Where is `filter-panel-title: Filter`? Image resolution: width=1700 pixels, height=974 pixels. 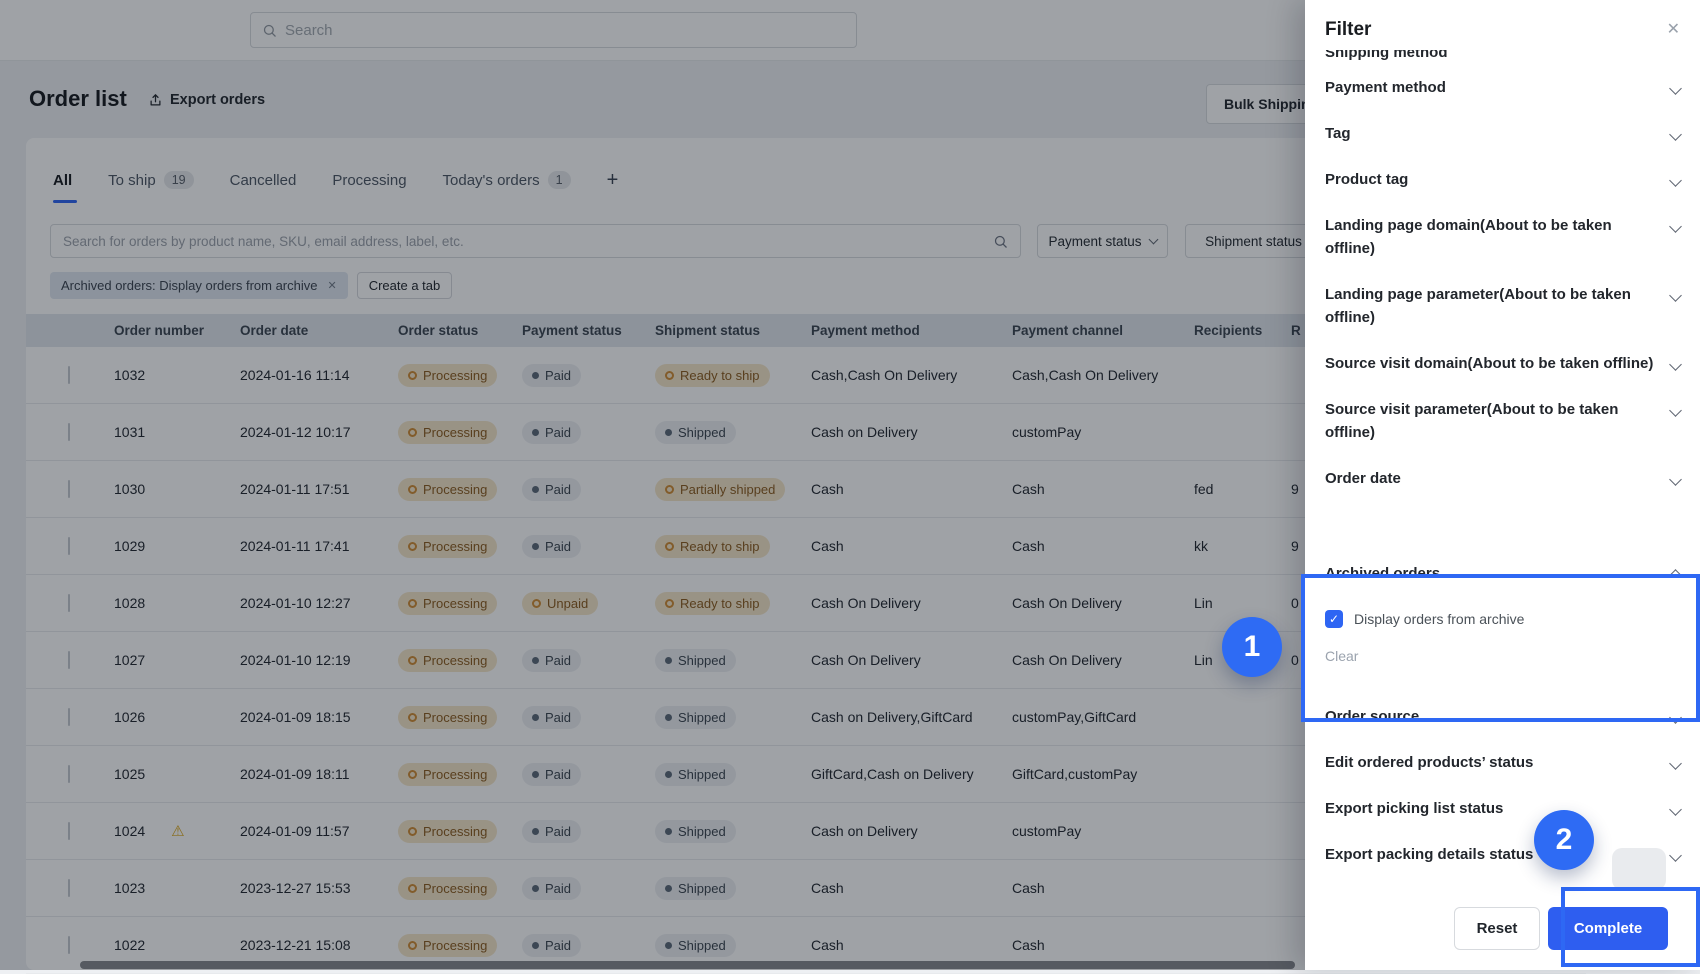
filter-panel-title: Filter is located at coordinates (1348, 29).